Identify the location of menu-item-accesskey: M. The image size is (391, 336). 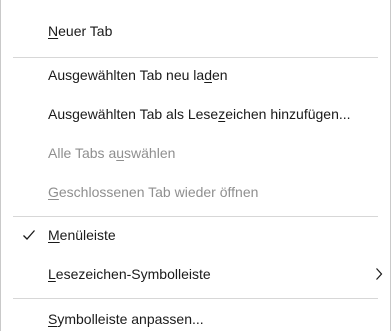
(54, 235).